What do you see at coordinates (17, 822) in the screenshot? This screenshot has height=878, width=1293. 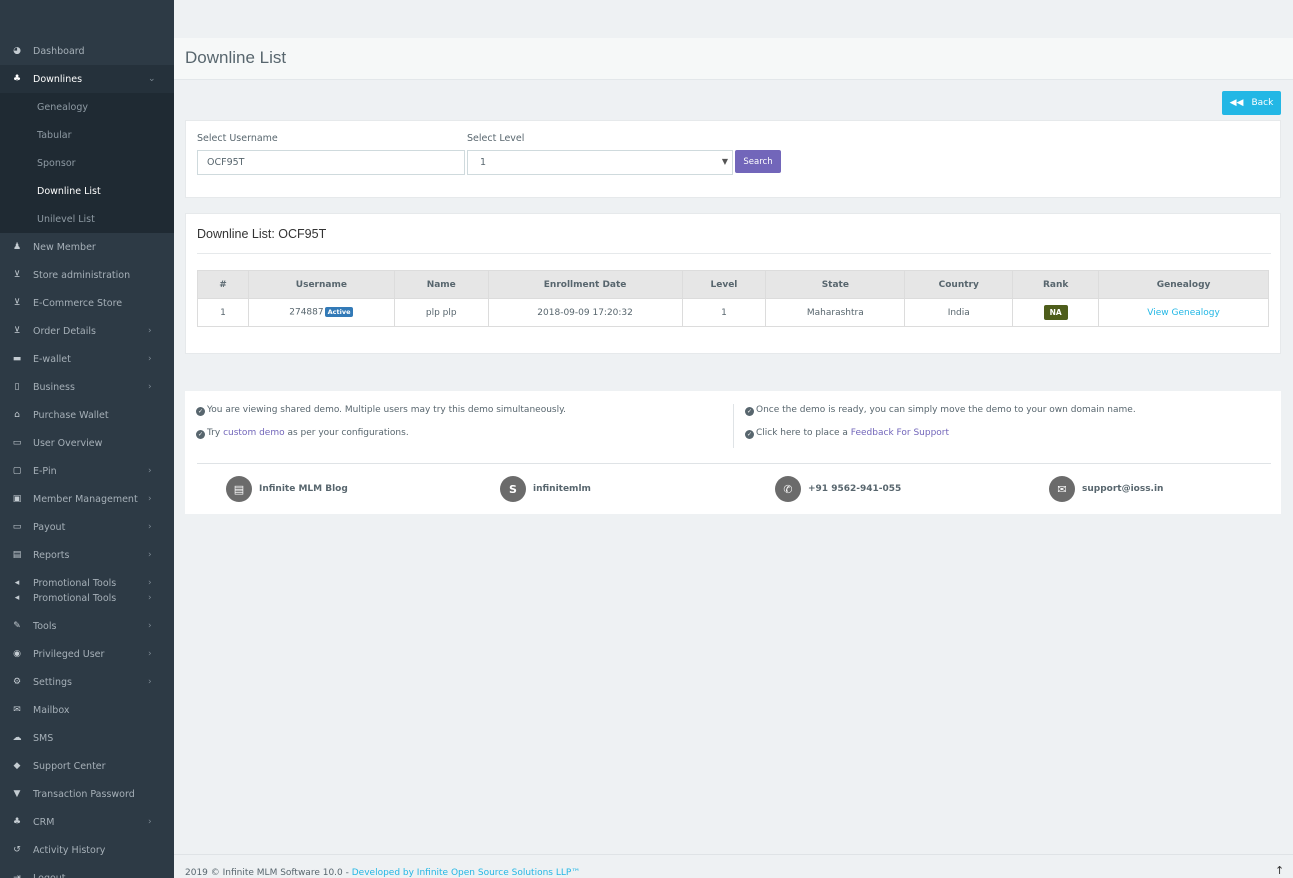 I see `users-icon: ♣` at bounding box center [17, 822].